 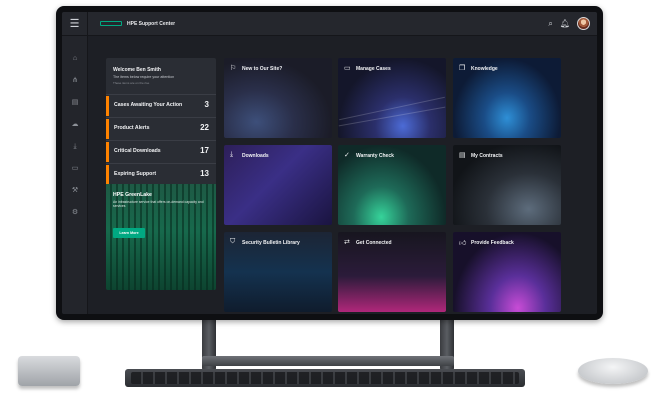 What do you see at coordinates (278, 98) in the screenshot?
I see `tile-new-to-site: ⚐ New to Our Site?` at bounding box center [278, 98].